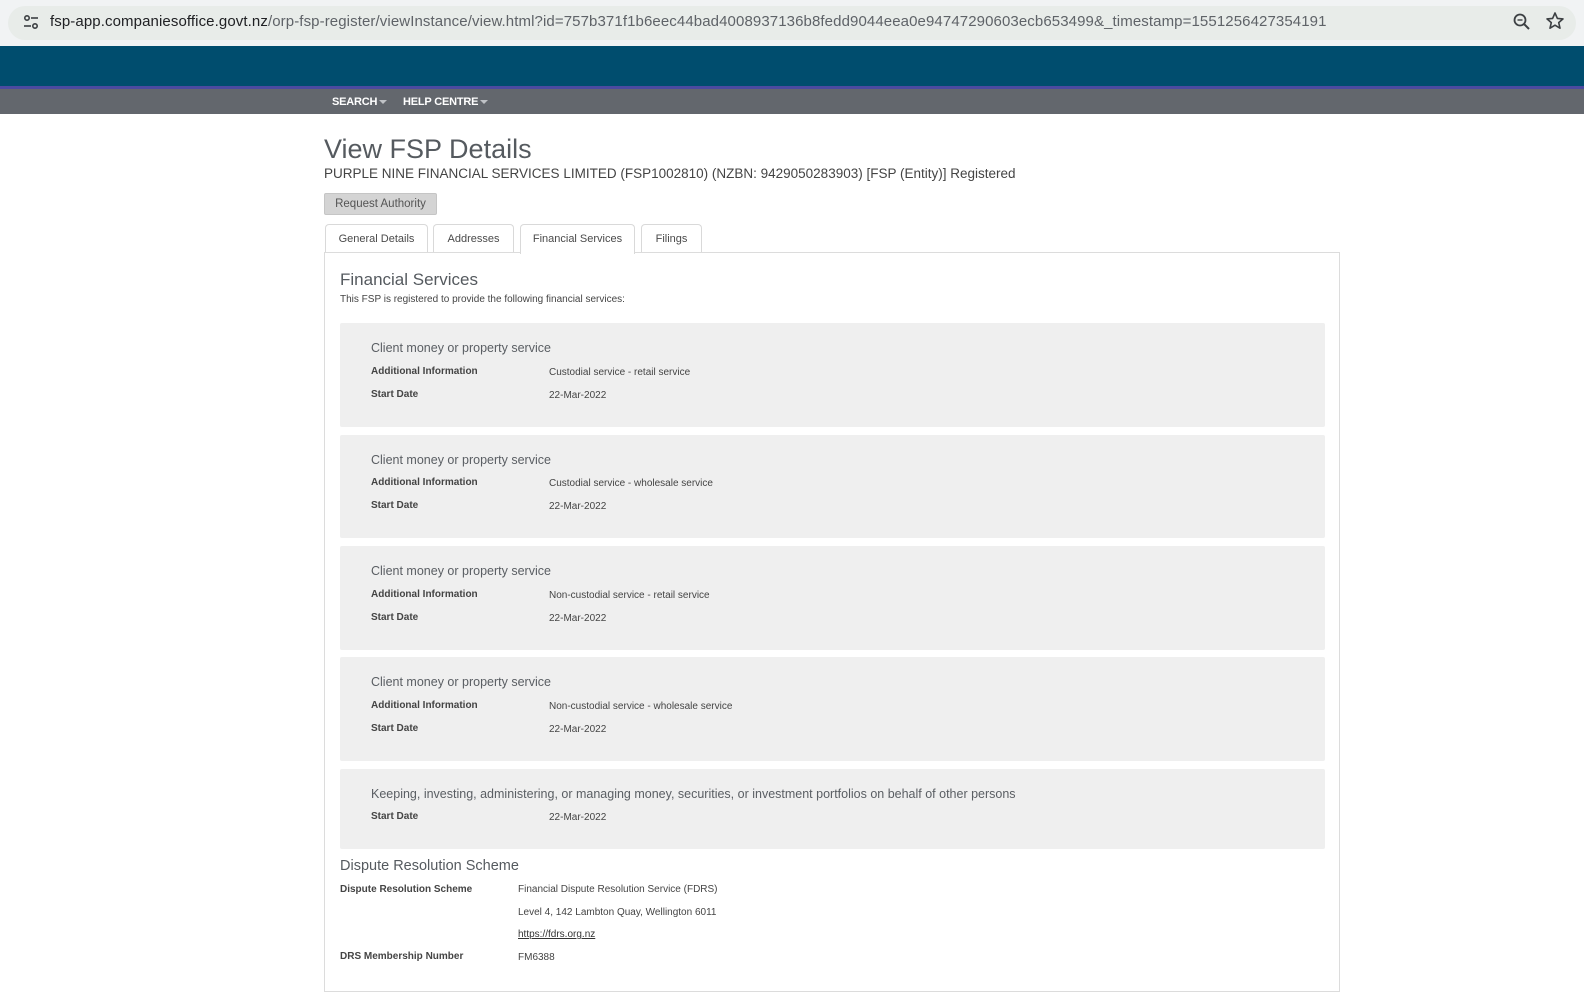 Image resolution: width=1584 pixels, height=992 pixels. What do you see at coordinates (577, 239) in the screenshot?
I see `tab-financial-services: Financial Services` at bounding box center [577, 239].